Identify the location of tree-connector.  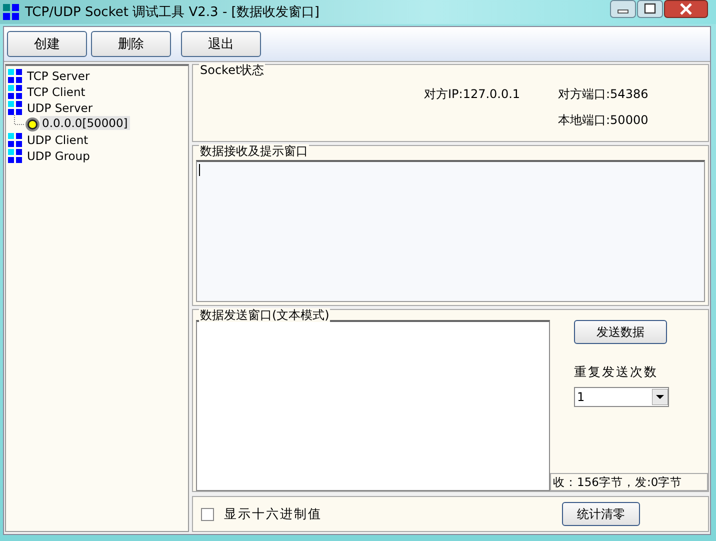
(19, 120).